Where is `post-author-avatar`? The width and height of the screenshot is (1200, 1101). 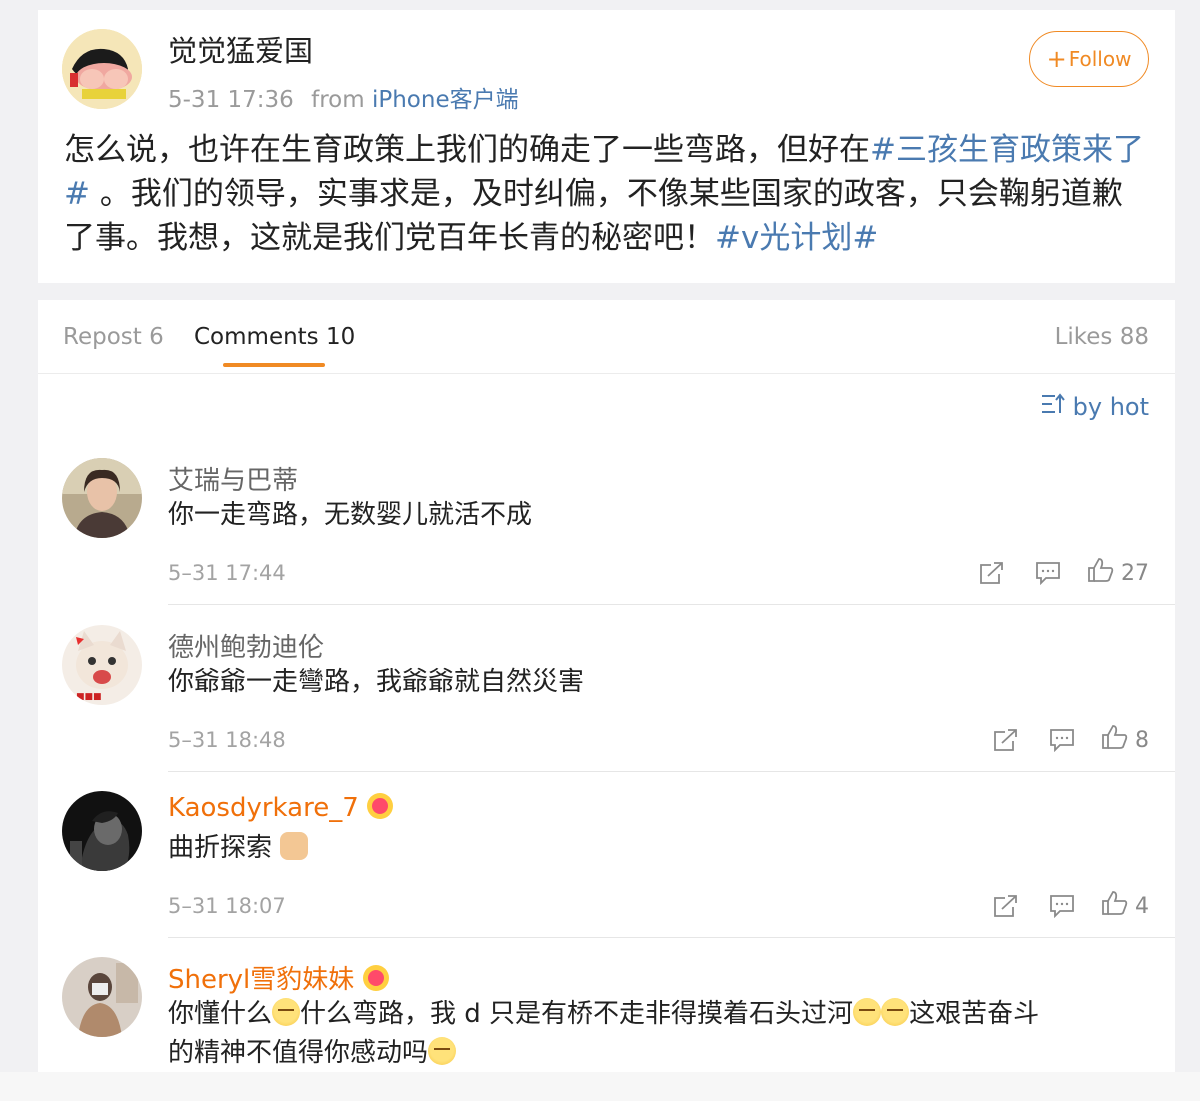
post-author-avatar is located at coordinates (102, 69).